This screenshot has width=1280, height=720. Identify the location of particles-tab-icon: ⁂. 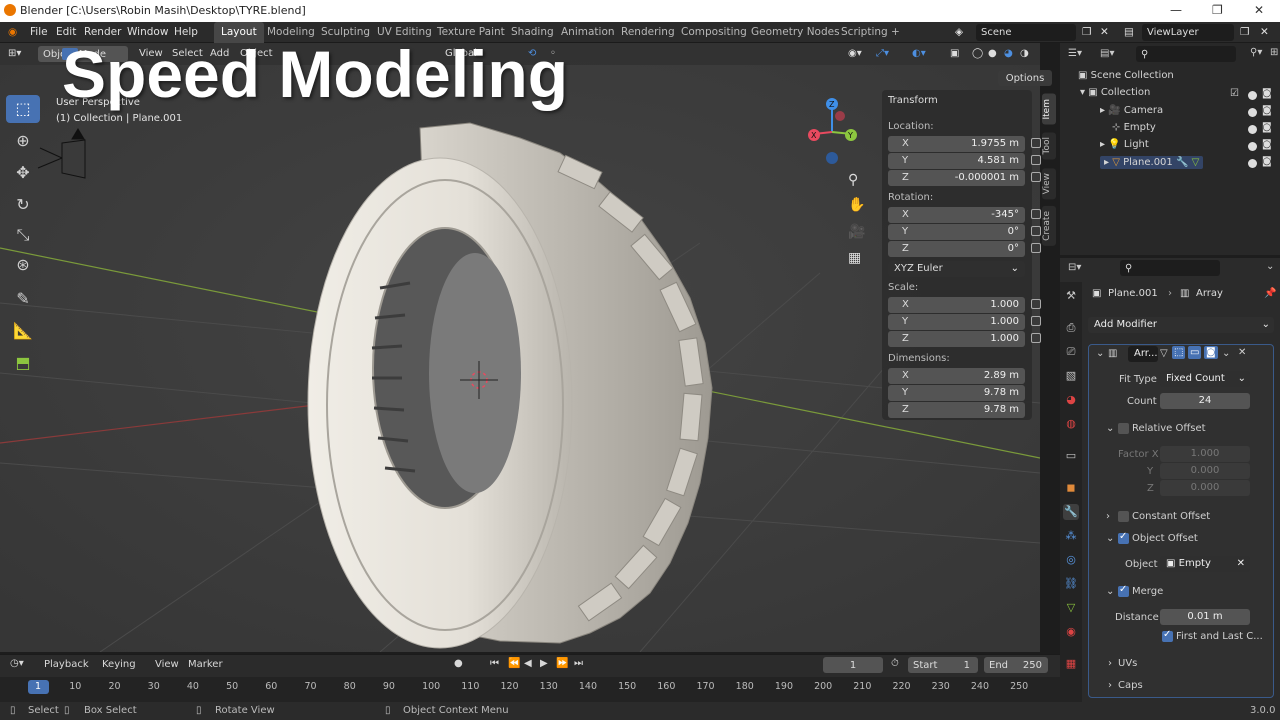
(1071, 536).